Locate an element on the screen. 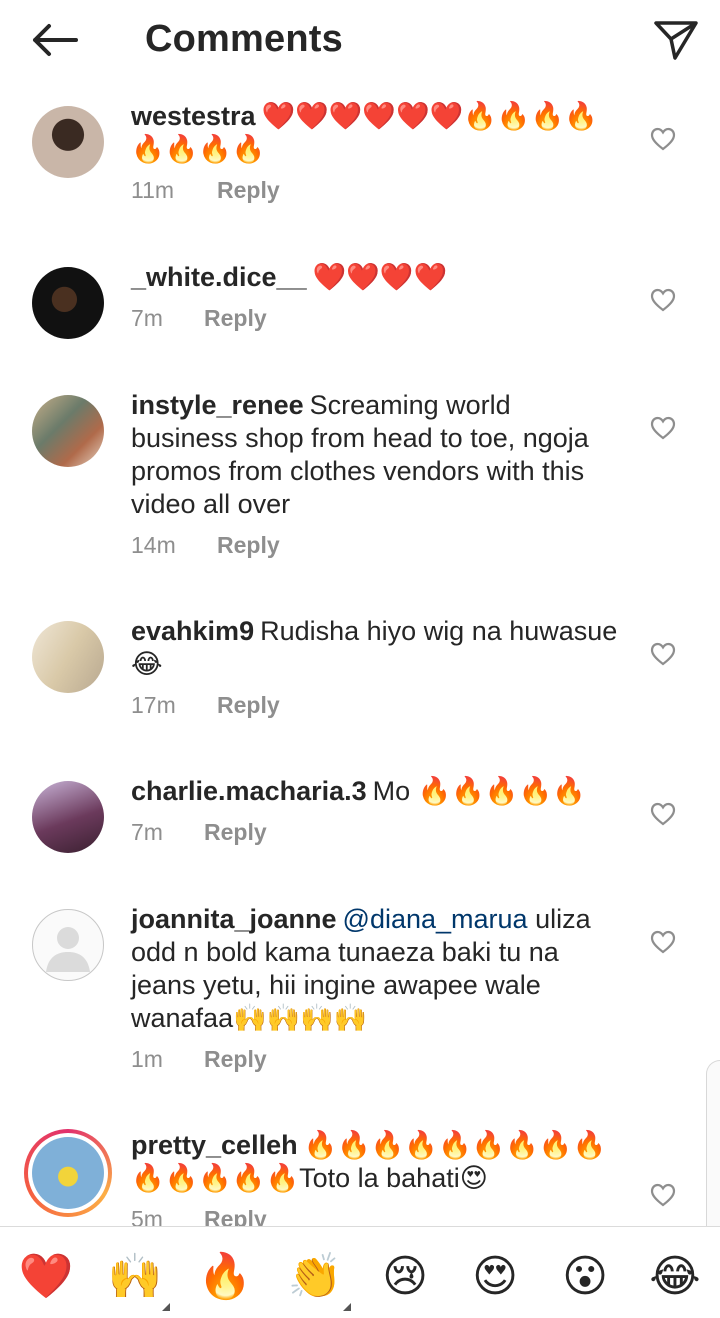 The height and width of the screenshot is (1318, 720). paper-plane-icon is located at coordinates (676, 40).